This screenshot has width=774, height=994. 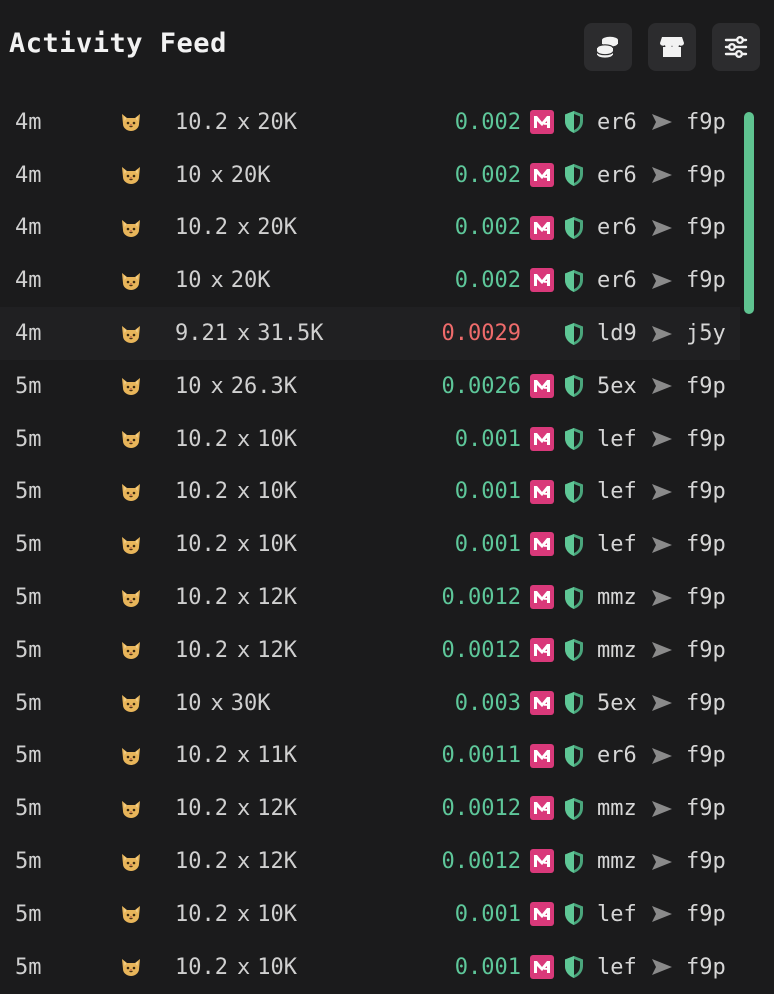 I want to click on page-title: Activity Feed, so click(x=118, y=43).